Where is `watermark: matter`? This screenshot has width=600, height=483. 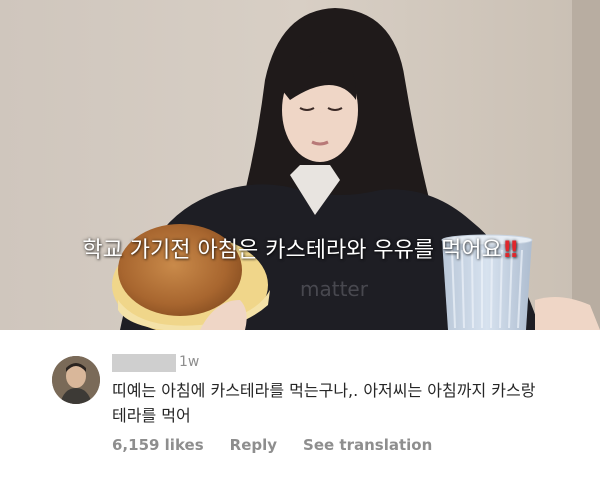 watermark: matter is located at coordinates (334, 289).